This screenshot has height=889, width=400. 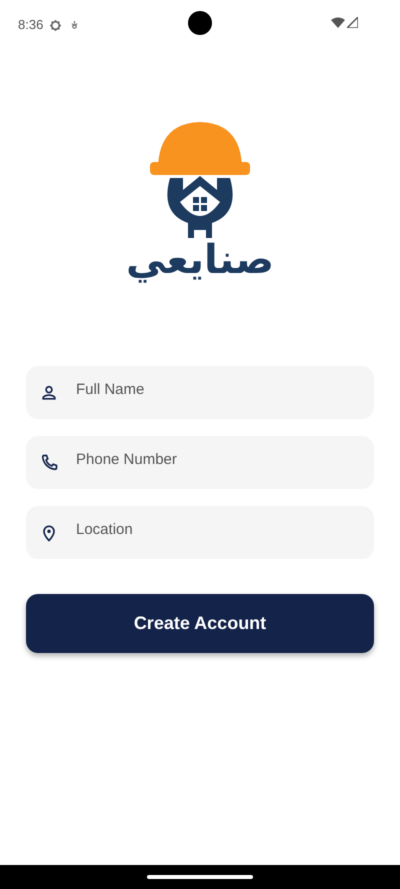 I want to click on signal-icon, so click(x=352, y=22).